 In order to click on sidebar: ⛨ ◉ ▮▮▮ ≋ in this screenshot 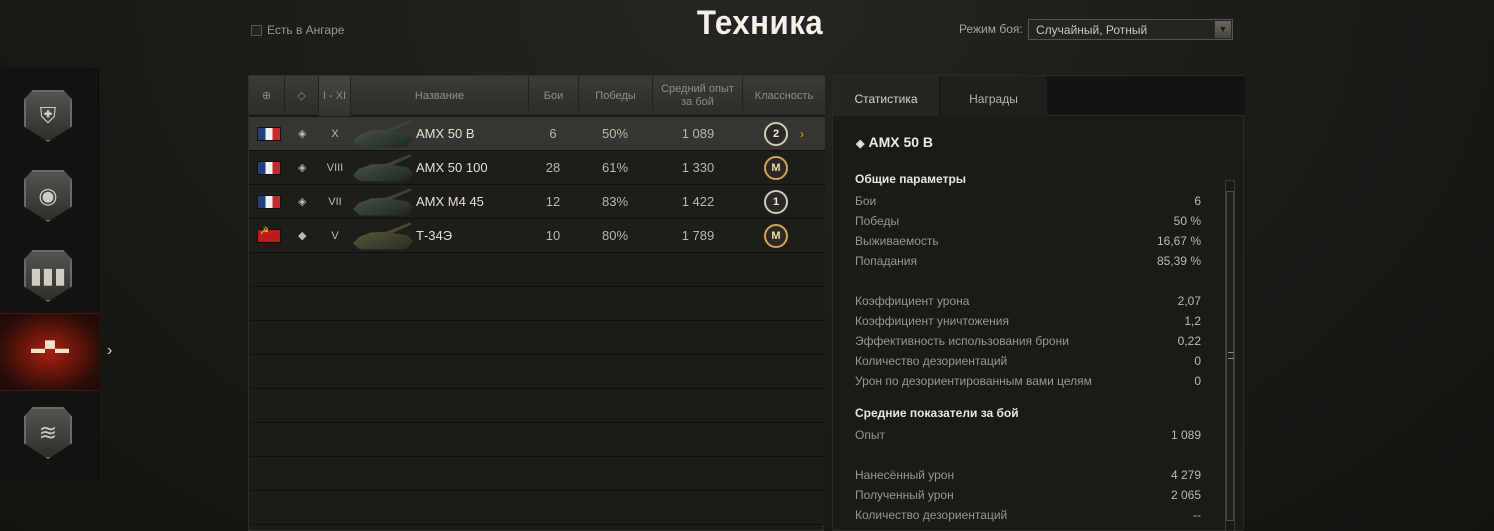, I will do `click(49, 274)`.